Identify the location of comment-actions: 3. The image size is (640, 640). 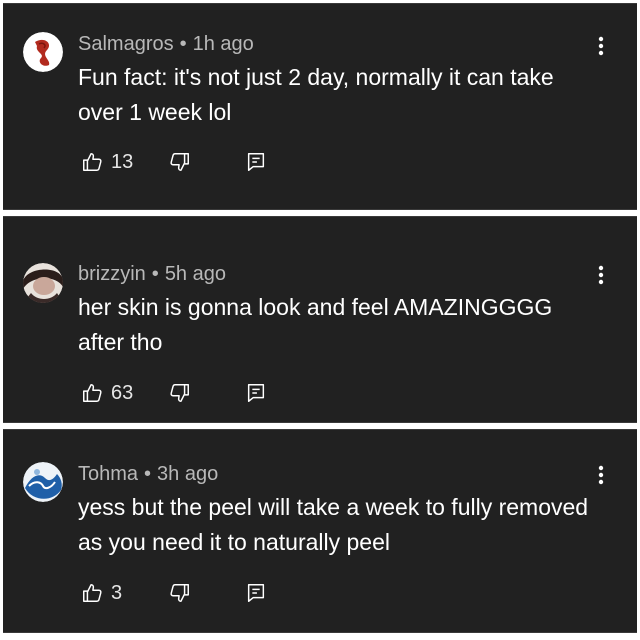
(191, 595).